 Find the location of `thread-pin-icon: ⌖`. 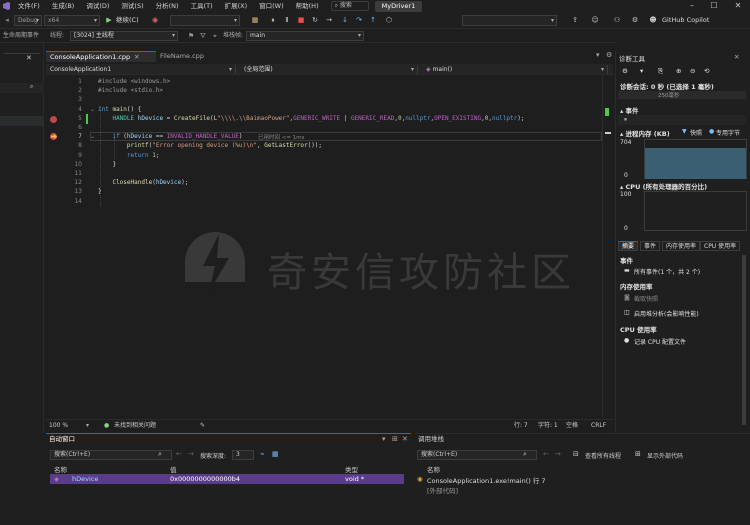

thread-pin-icon: ⌖ is located at coordinates (215, 36).